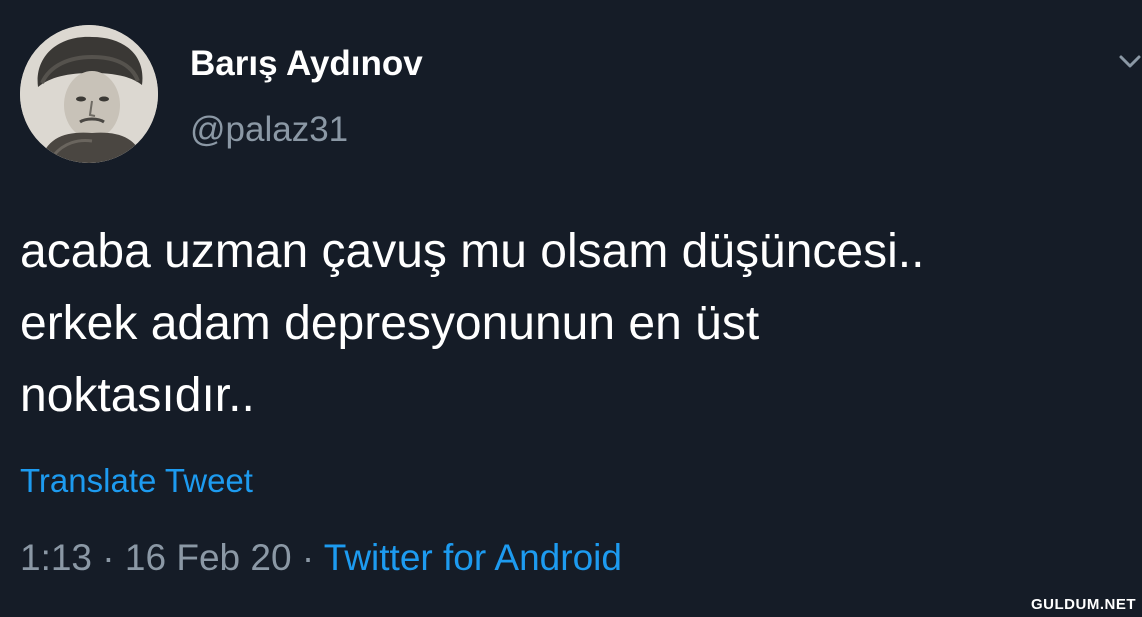 The height and width of the screenshot is (617, 1142). What do you see at coordinates (269, 130) in the screenshot?
I see `author-handle: @palaz31` at bounding box center [269, 130].